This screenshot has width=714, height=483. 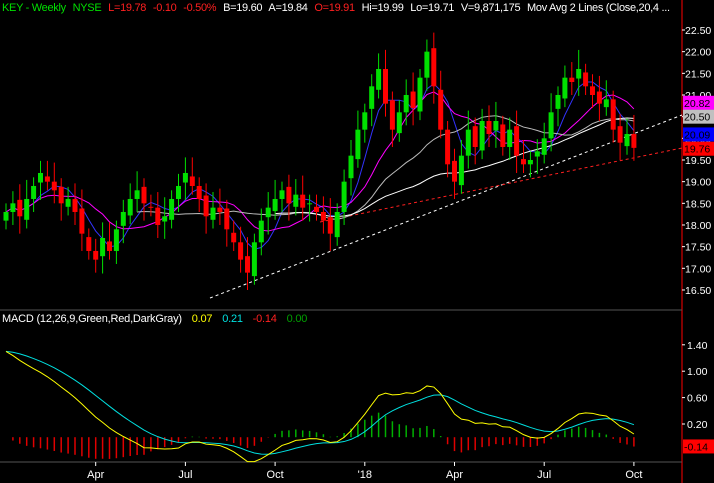 I want to click on price-tick-label: 17.50, so click(x=698, y=248).